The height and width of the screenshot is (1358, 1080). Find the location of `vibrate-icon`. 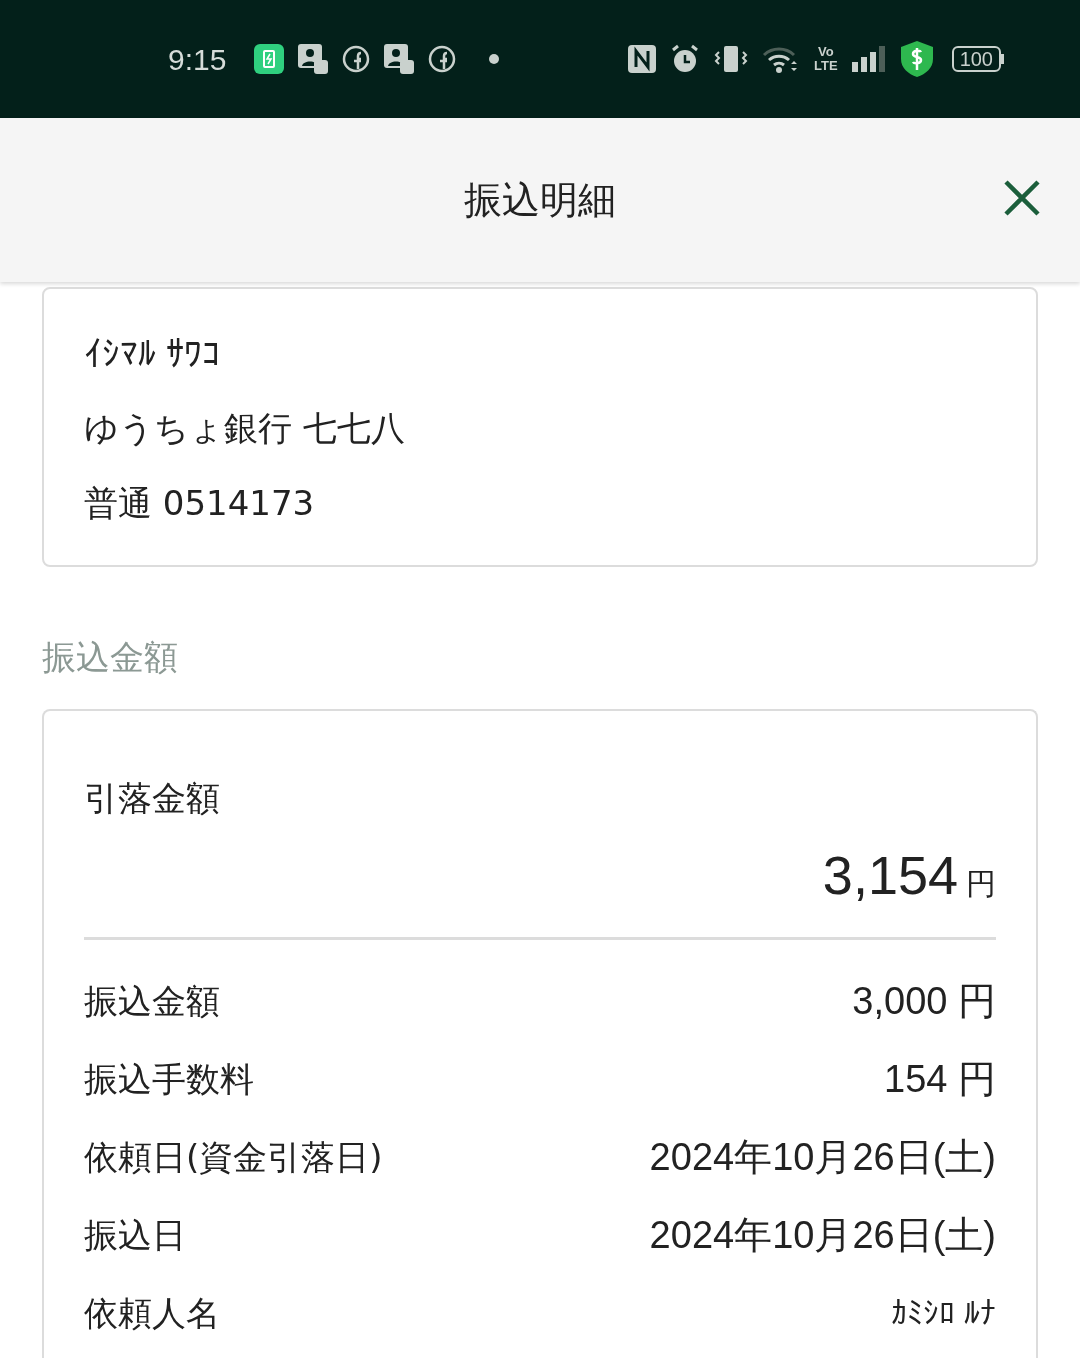

vibrate-icon is located at coordinates (731, 59).